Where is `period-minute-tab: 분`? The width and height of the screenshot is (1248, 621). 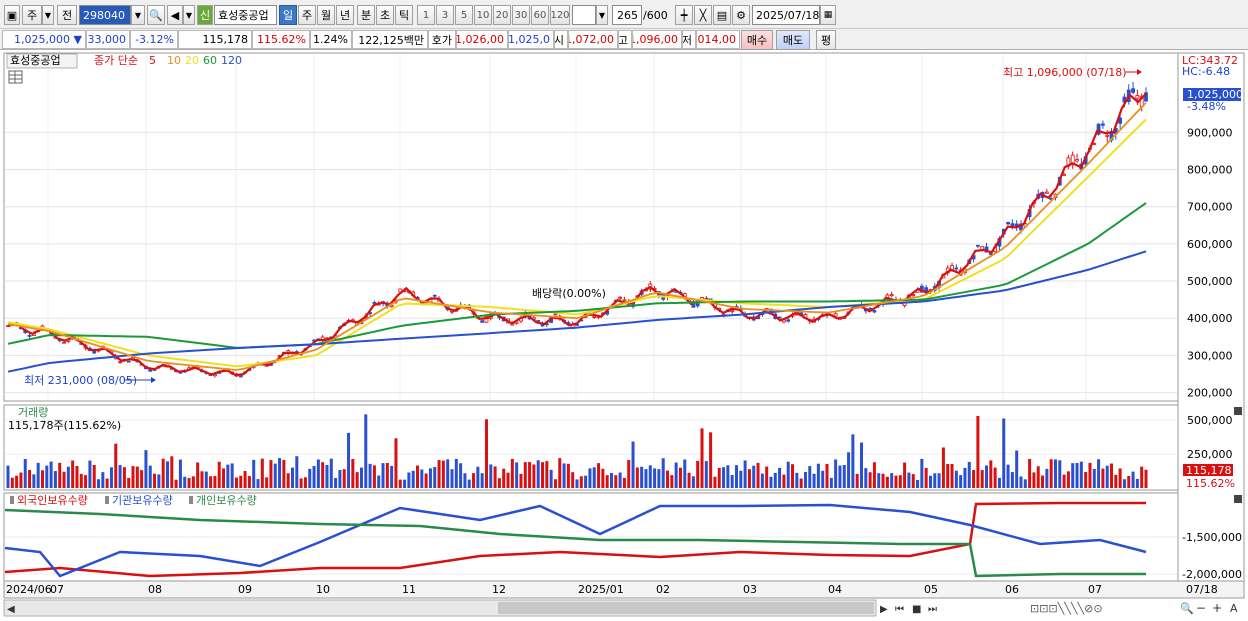 period-minute-tab: 분 is located at coordinates (366, 15).